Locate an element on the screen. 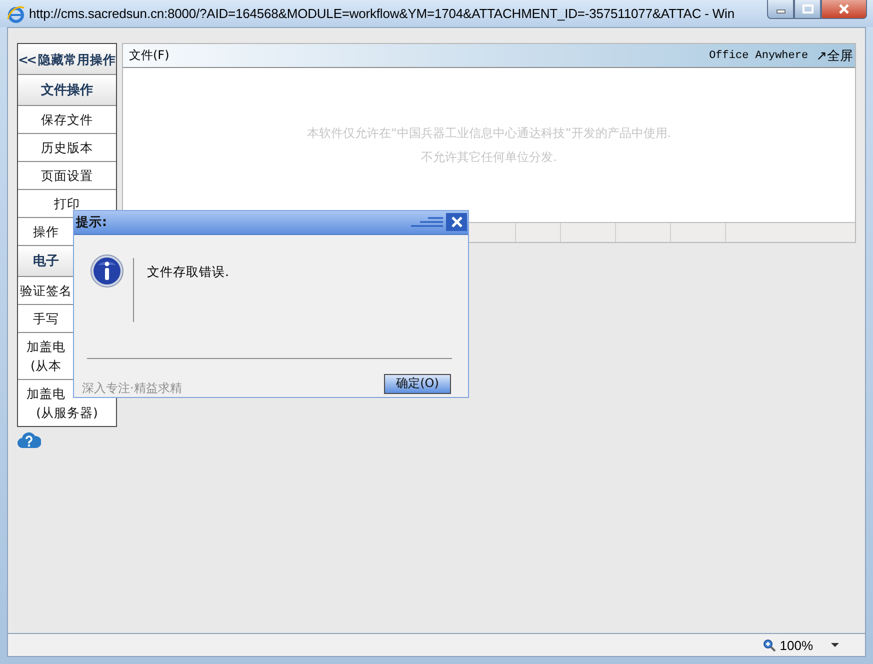 The height and width of the screenshot is (664, 873). fullscreen-link: ↗全屏 is located at coordinates (834, 55).